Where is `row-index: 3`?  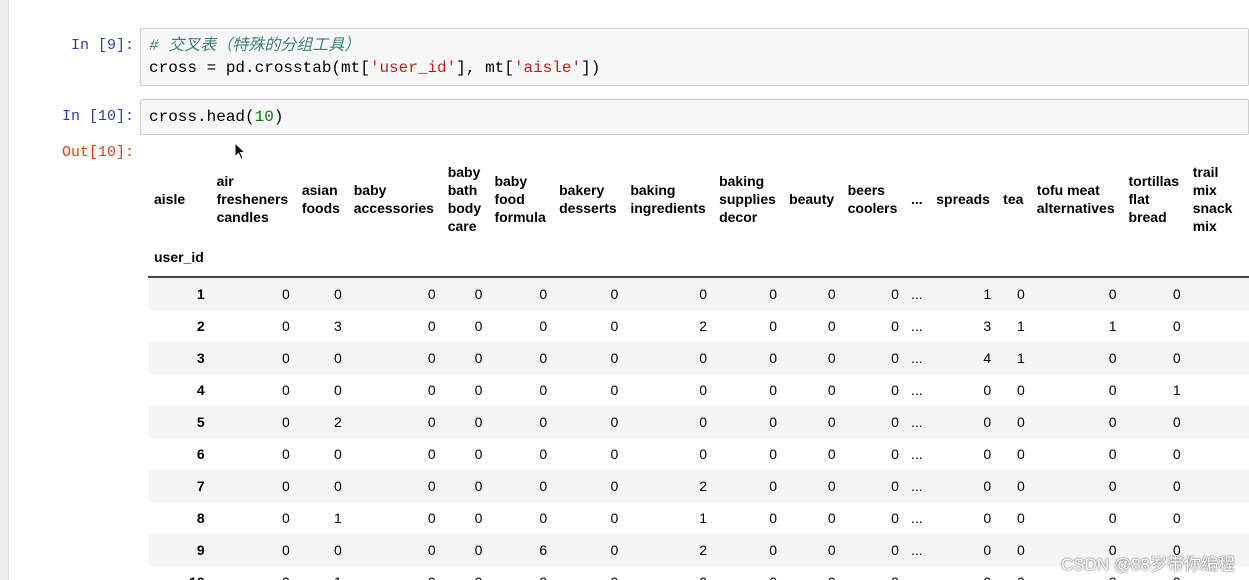 row-index: 3 is located at coordinates (200, 358).